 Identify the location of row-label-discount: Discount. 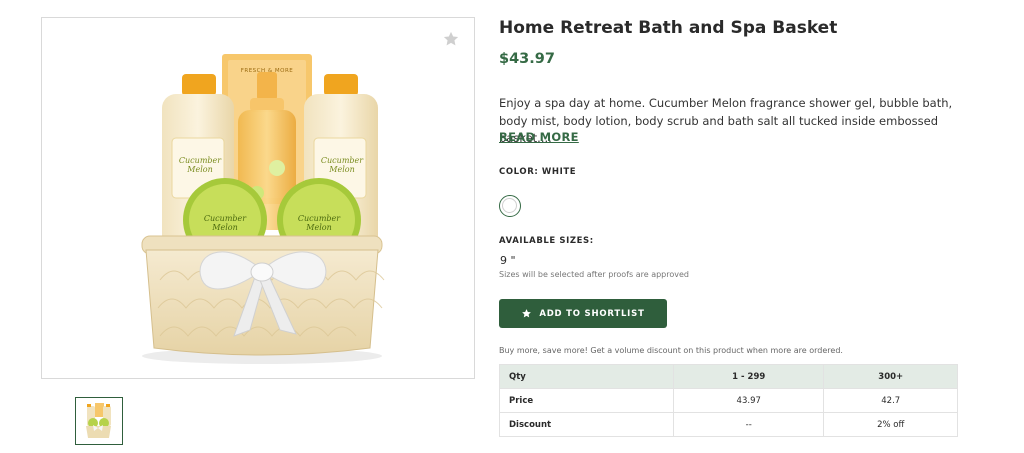
(586, 424).